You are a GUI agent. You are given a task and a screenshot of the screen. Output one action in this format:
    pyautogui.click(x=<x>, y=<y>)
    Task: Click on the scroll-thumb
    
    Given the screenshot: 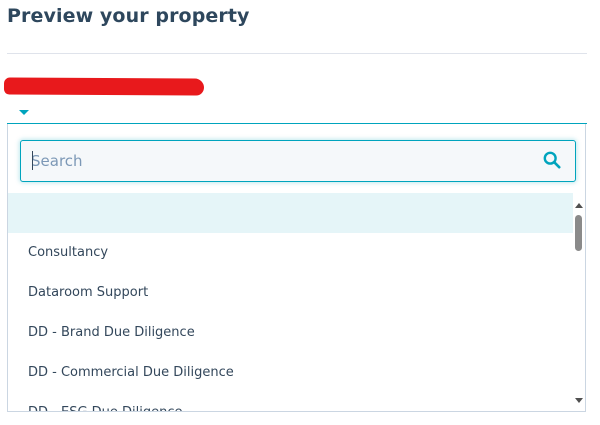 What is the action you would take?
    pyautogui.click(x=578, y=233)
    